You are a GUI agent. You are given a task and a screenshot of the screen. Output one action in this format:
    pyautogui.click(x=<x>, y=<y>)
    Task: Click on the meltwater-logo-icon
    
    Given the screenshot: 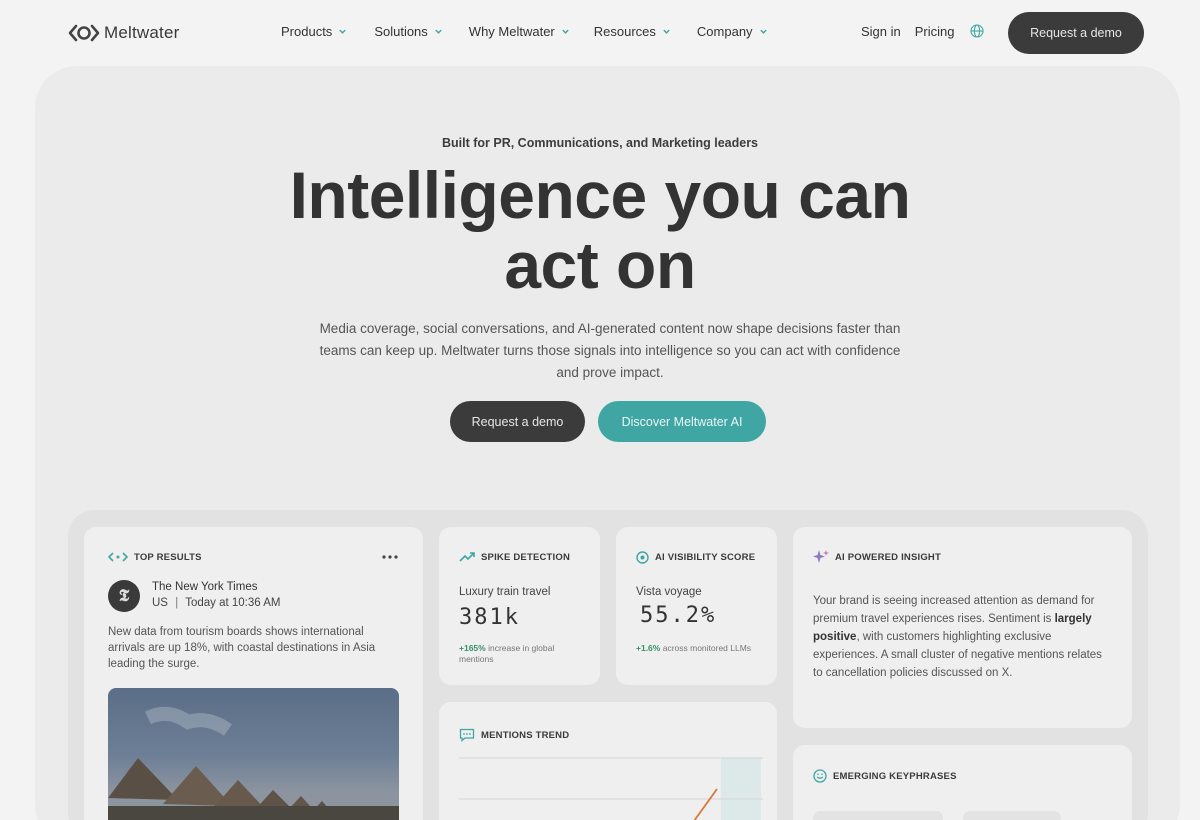 What is the action you would take?
    pyautogui.click(x=84, y=33)
    